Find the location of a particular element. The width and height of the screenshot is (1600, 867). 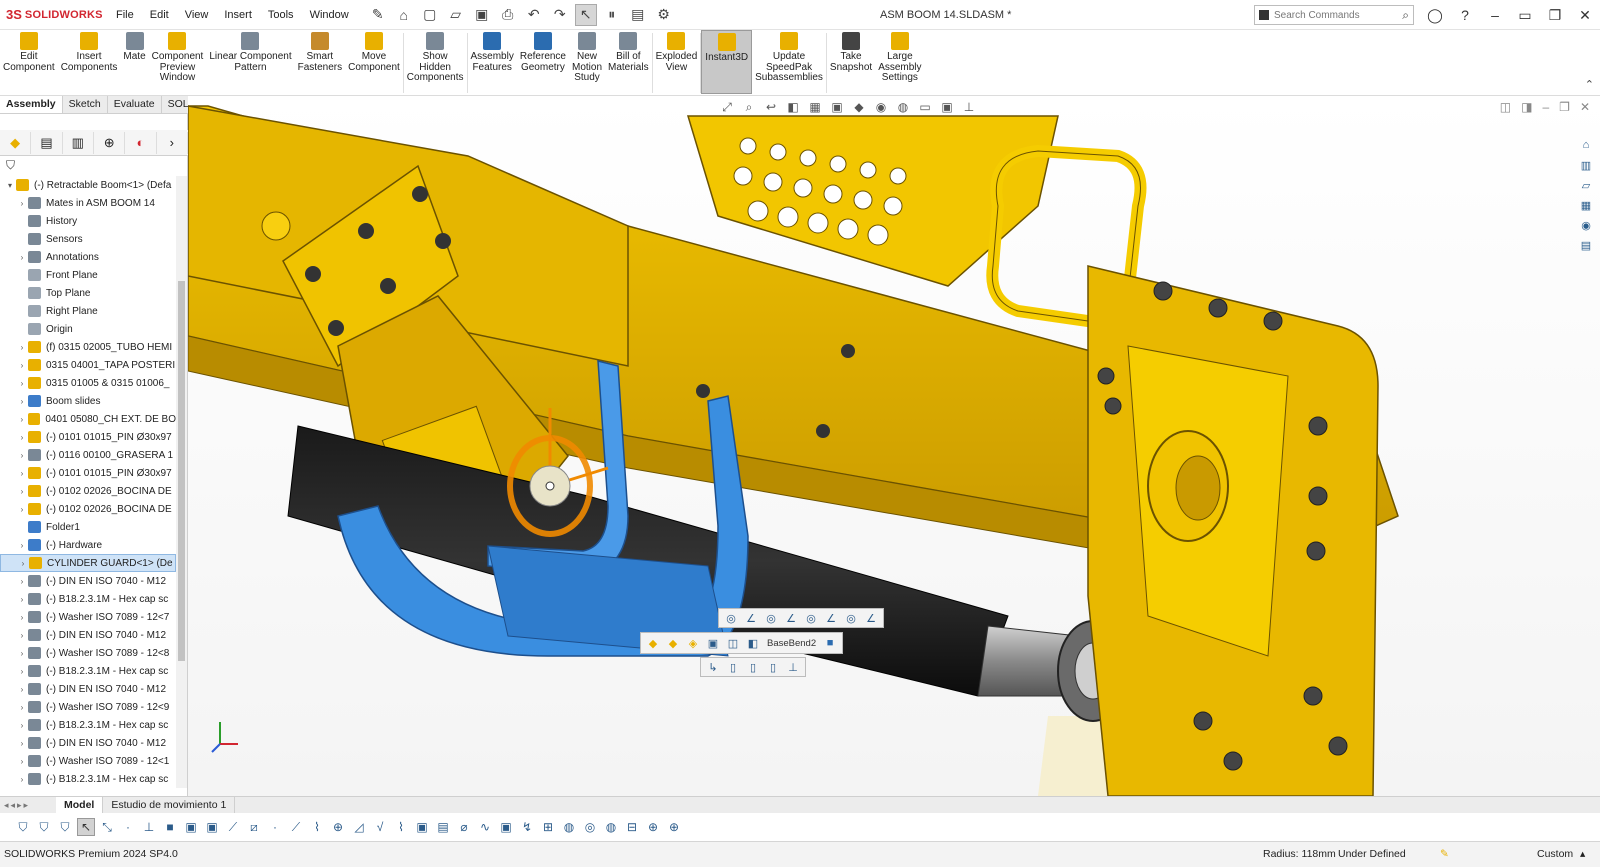

speedpak-button: Update SpeedPak Subassemblies is located at coordinates (789, 62).